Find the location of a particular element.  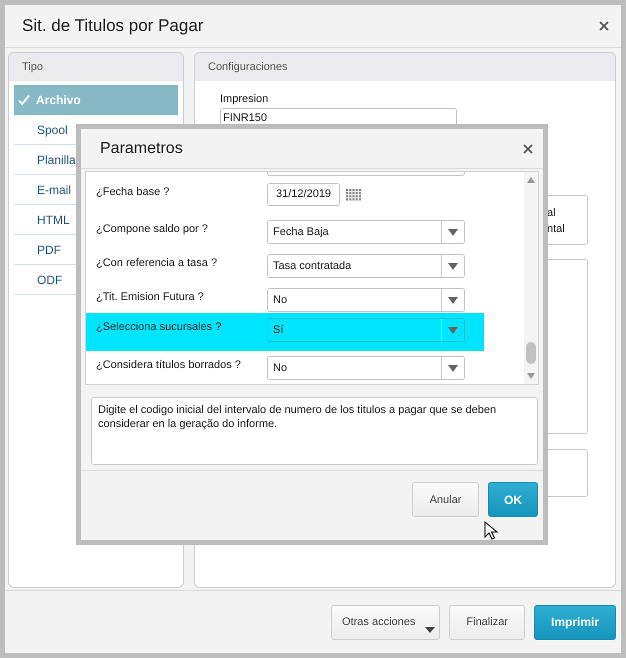

parameter-label: ¿Compone saldo por ? is located at coordinates (152, 228).